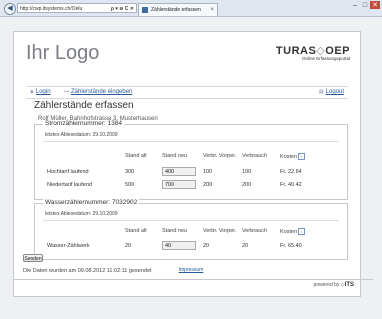  What do you see at coordinates (245, 246) in the screenshot?
I see `verbrauch-value: 20` at bounding box center [245, 246].